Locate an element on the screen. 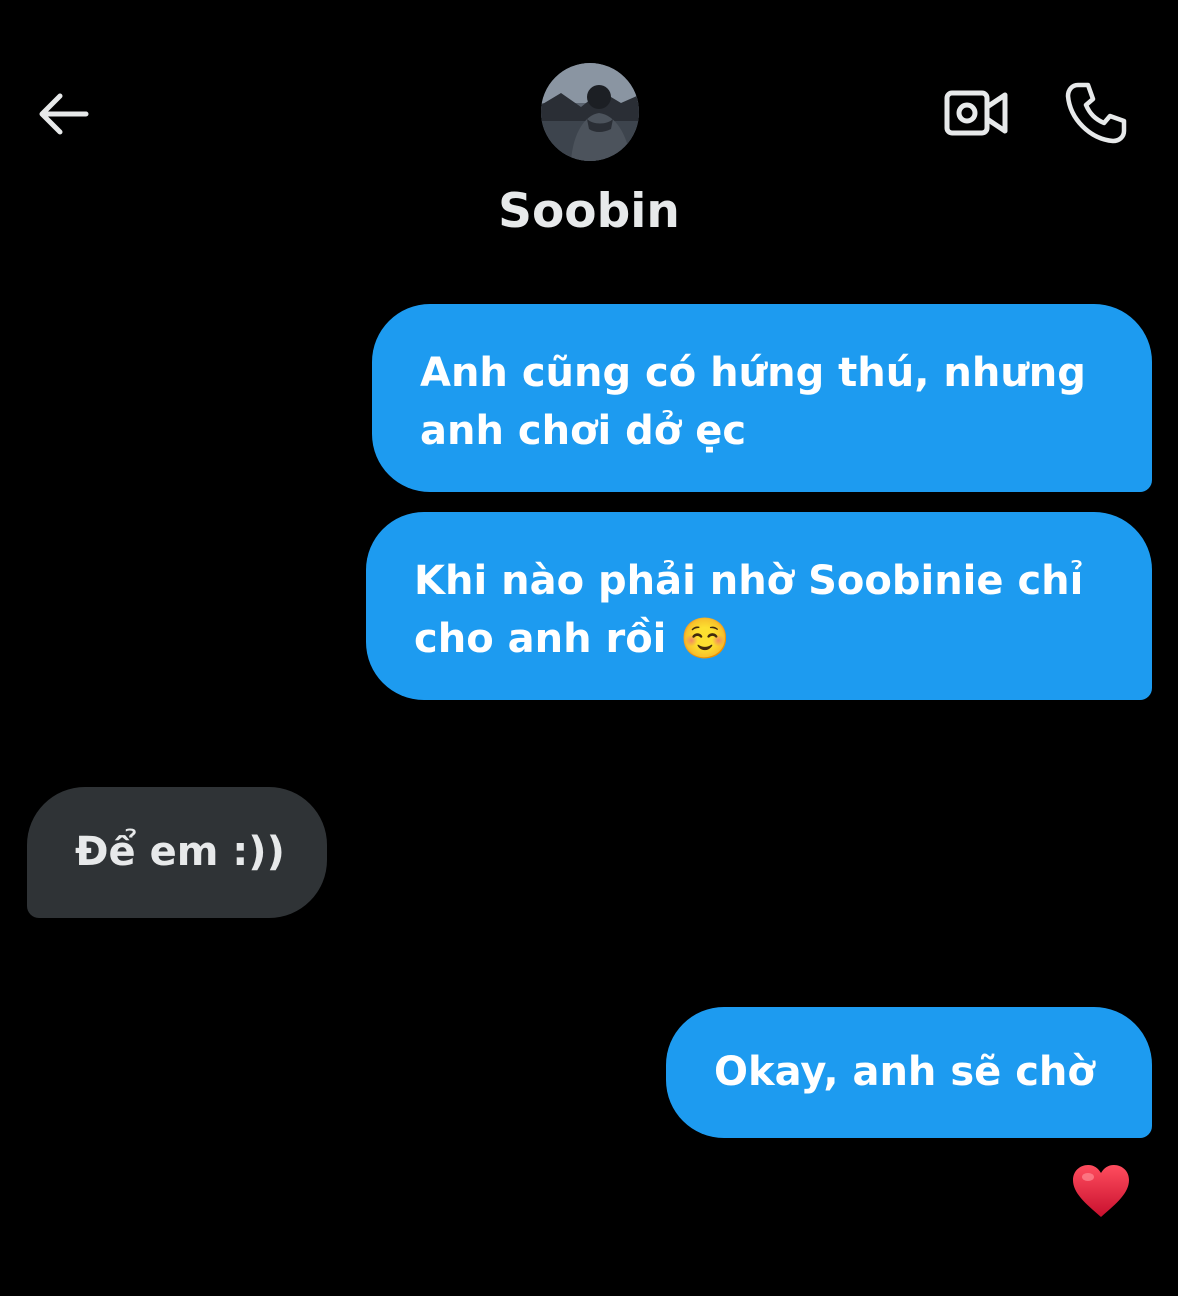 This screenshot has width=1178, height=1296. voice-call-button is located at coordinates (1096, 113).